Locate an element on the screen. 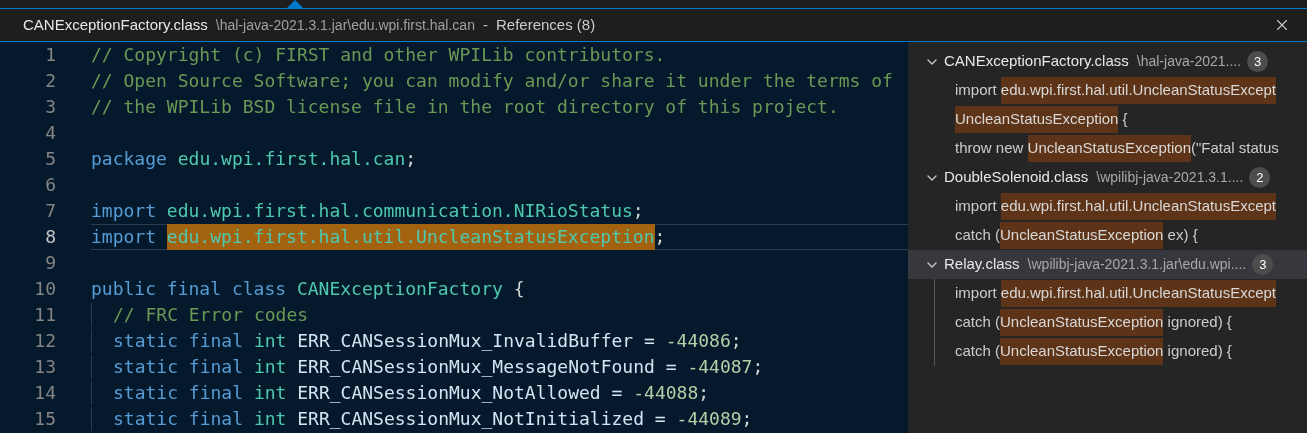 The height and width of the screenshot is (433, 1307). reference-file-name: CANExceptionFactory.class is located at coordinates (1036, 61).